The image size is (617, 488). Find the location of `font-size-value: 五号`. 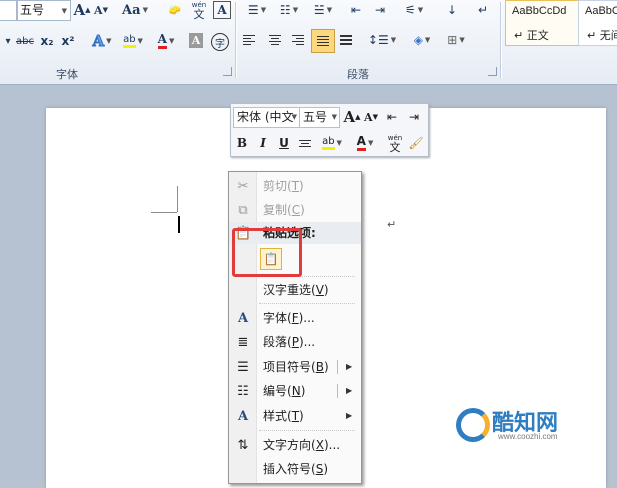

font-size-value: 五号 is located at coordinates (32, 10).